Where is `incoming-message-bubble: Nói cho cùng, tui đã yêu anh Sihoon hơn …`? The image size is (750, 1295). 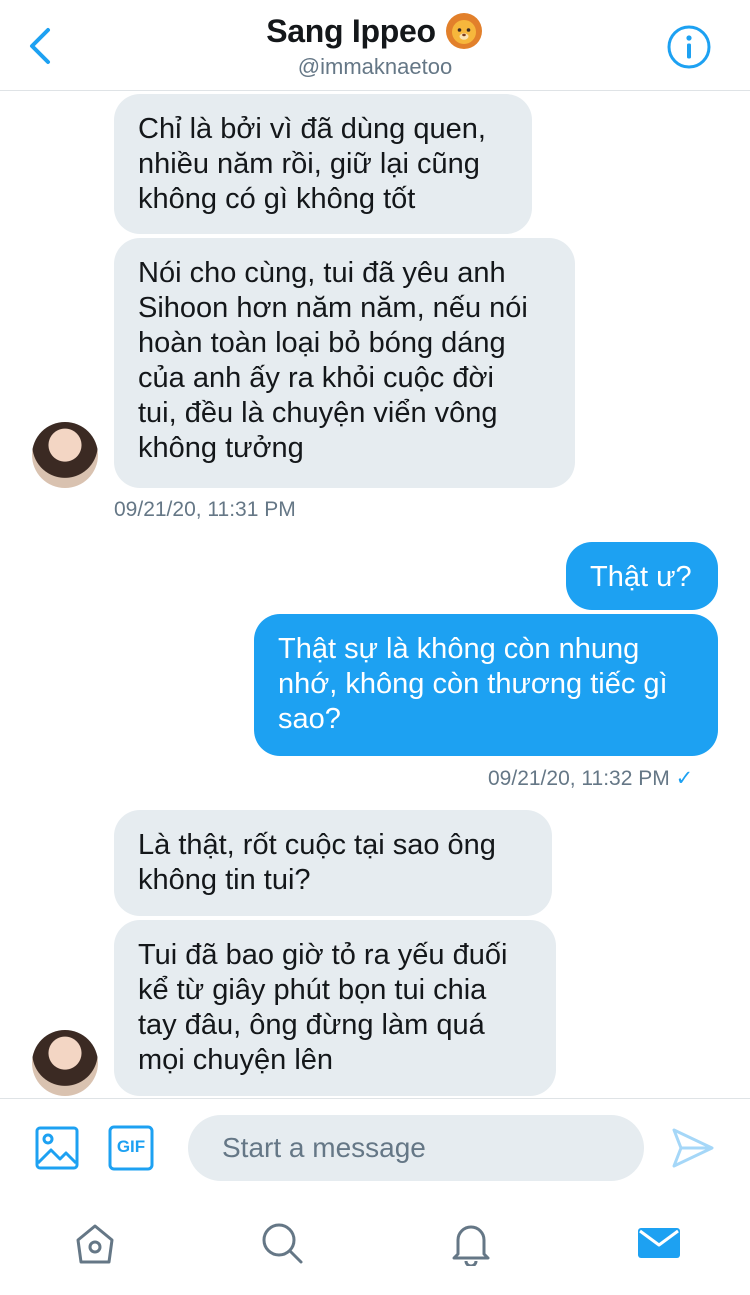
incoming-message-bubble: Nói cho cùng, tui đã yêu anh Sihoon hơn … is located at coordinates (344, 363).